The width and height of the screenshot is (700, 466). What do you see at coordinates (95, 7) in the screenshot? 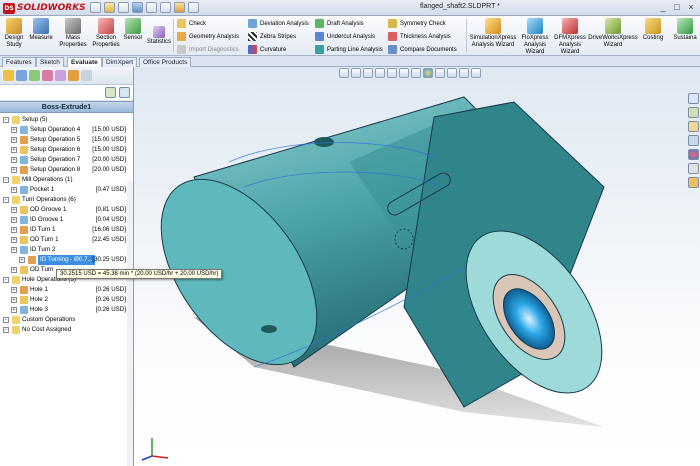
I see `new-icon` at bounding box center [95, 7].